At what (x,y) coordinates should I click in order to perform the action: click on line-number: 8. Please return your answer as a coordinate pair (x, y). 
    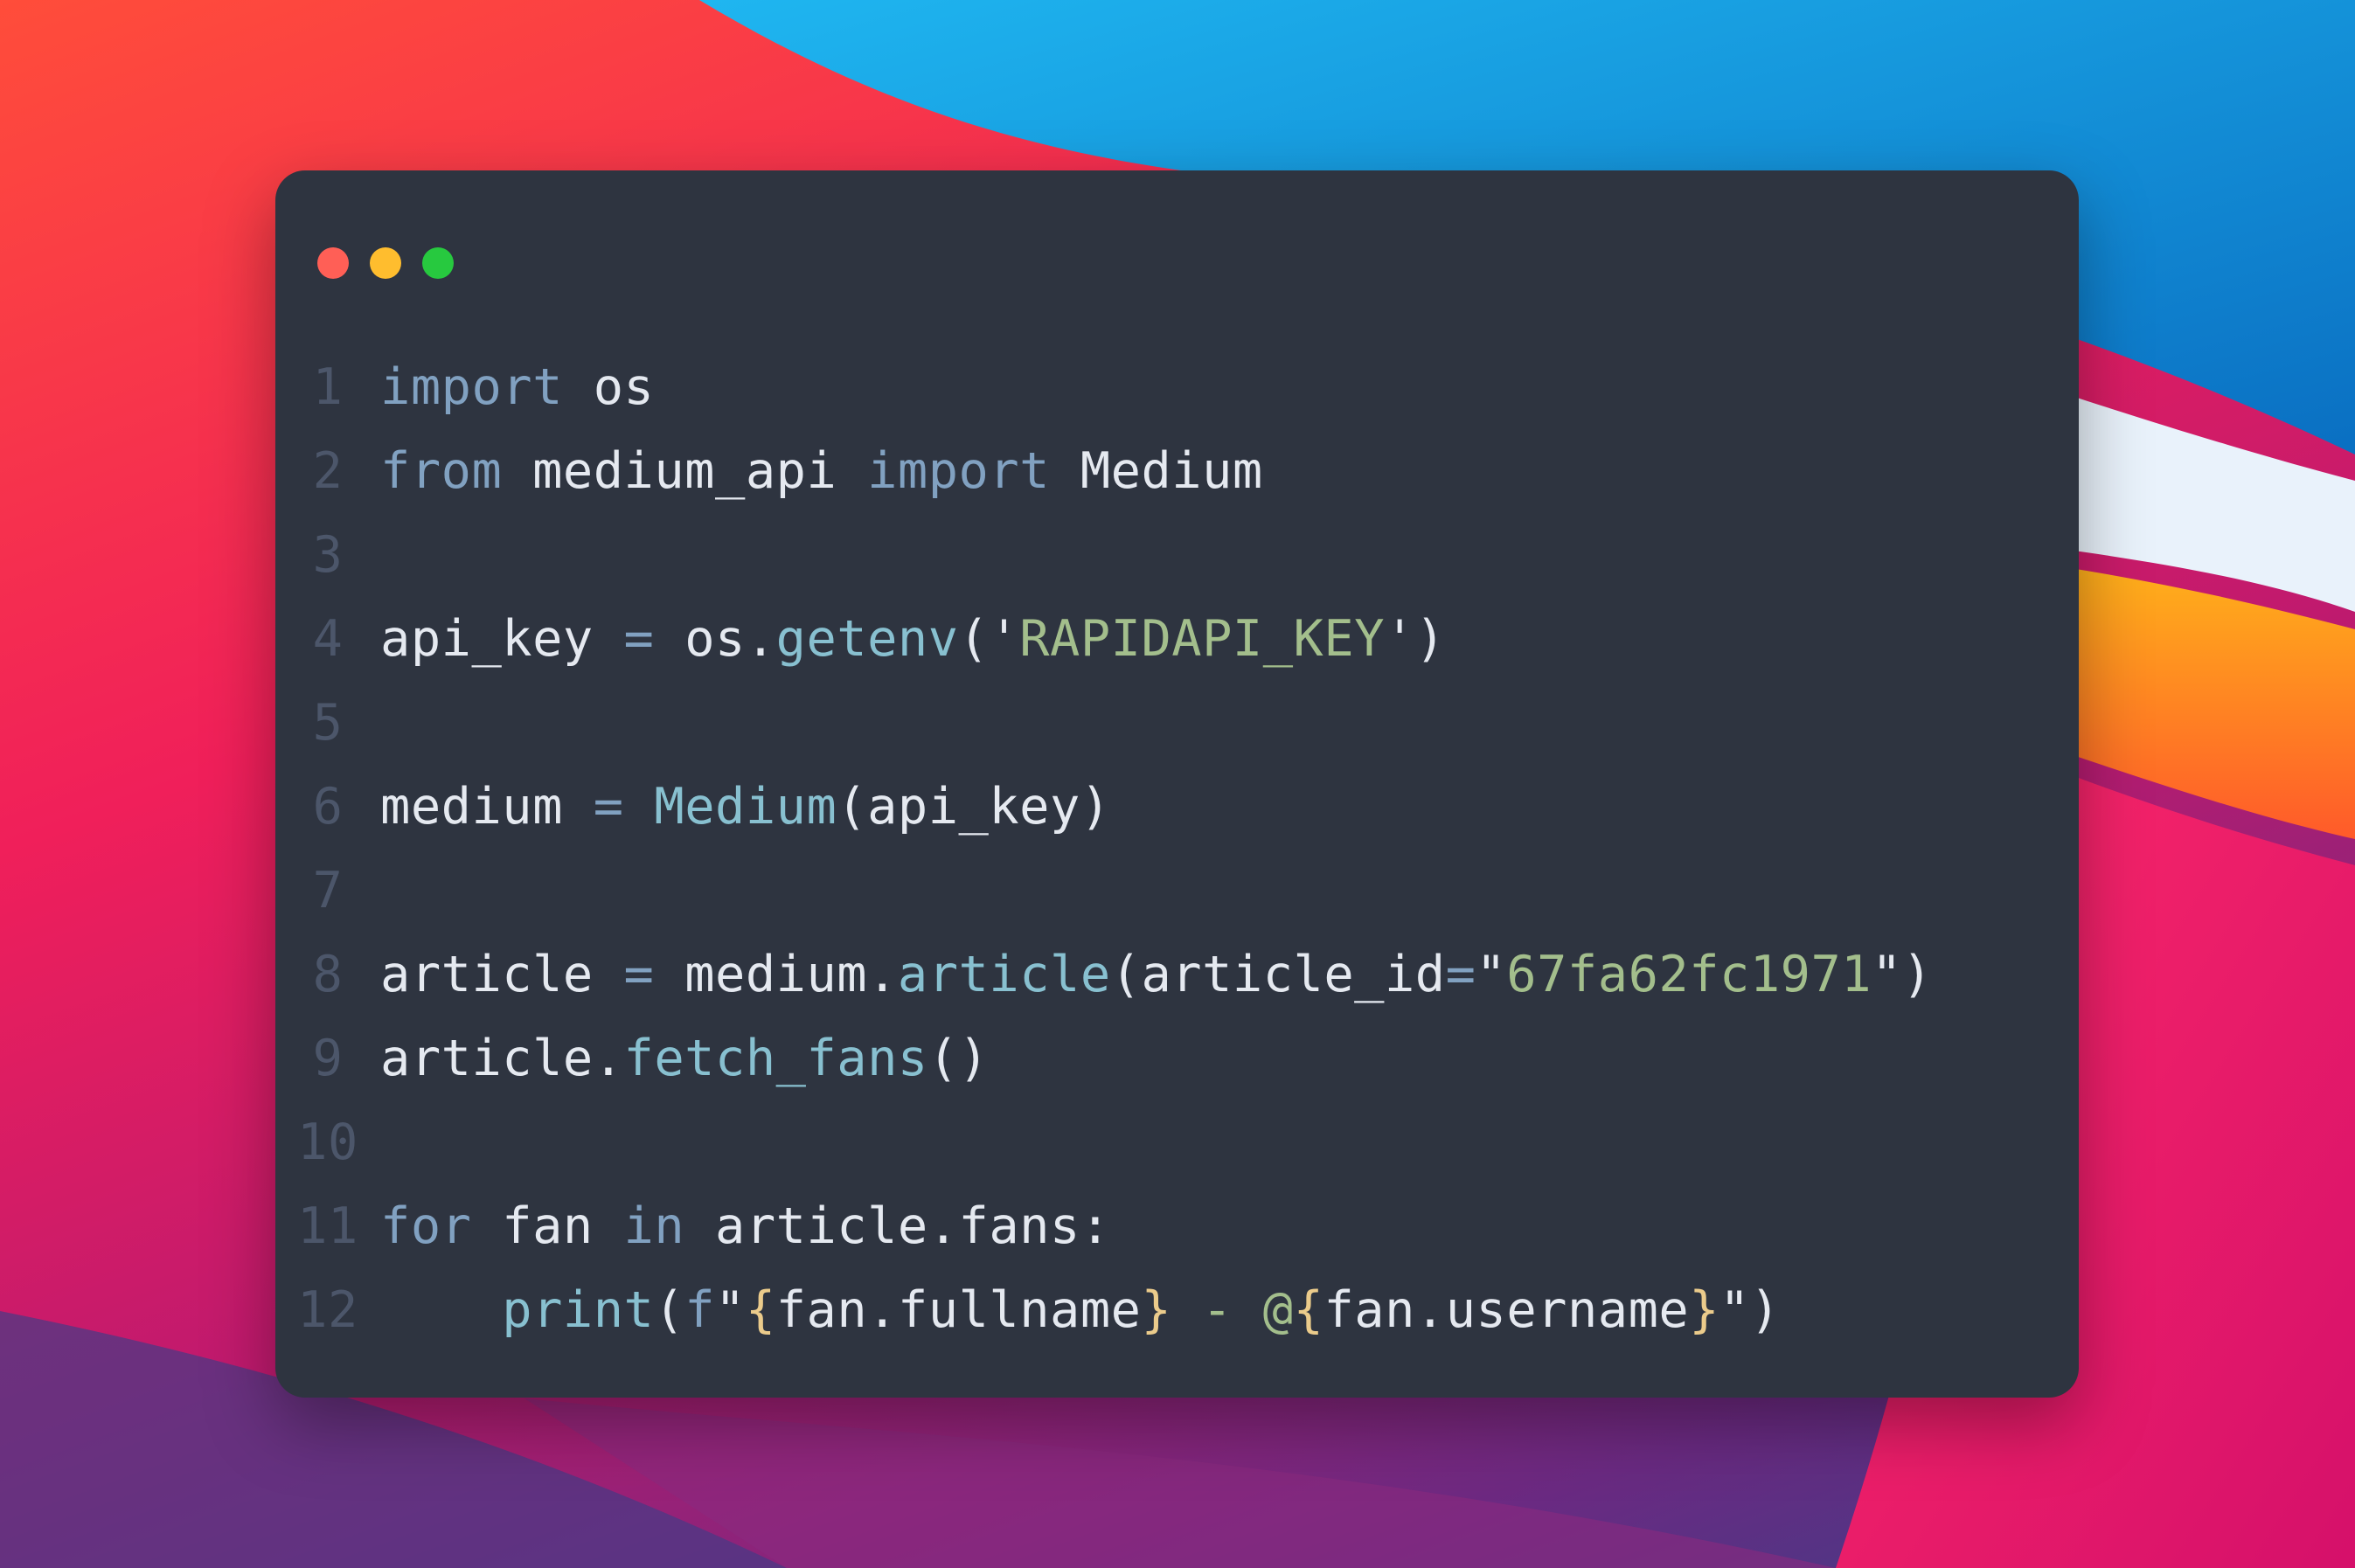
    Looking at the image, I should click on (328, 975).